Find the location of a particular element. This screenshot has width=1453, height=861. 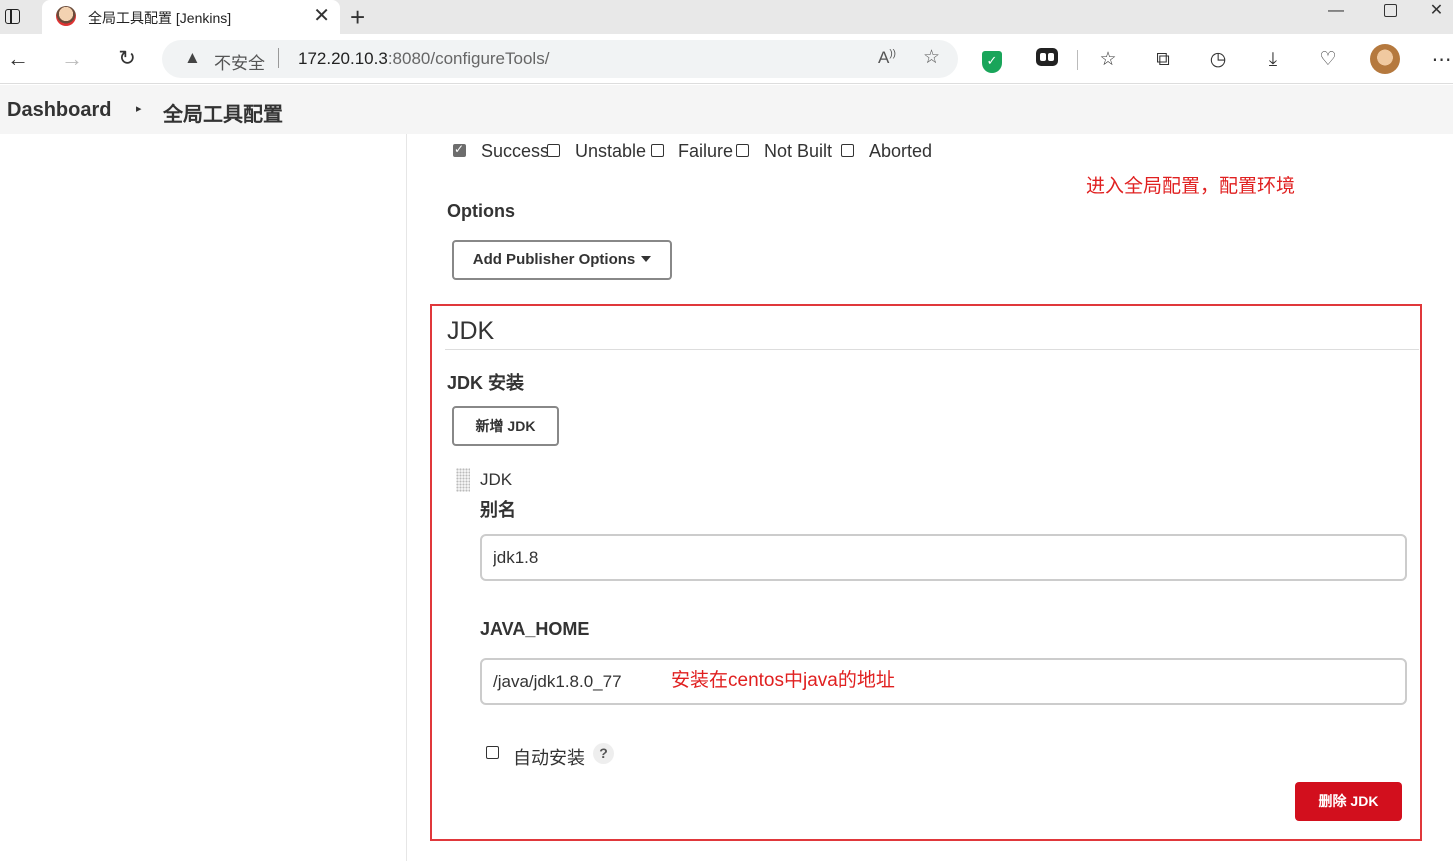

star-add-icon: ☆ is located at coordinates (931, 57).